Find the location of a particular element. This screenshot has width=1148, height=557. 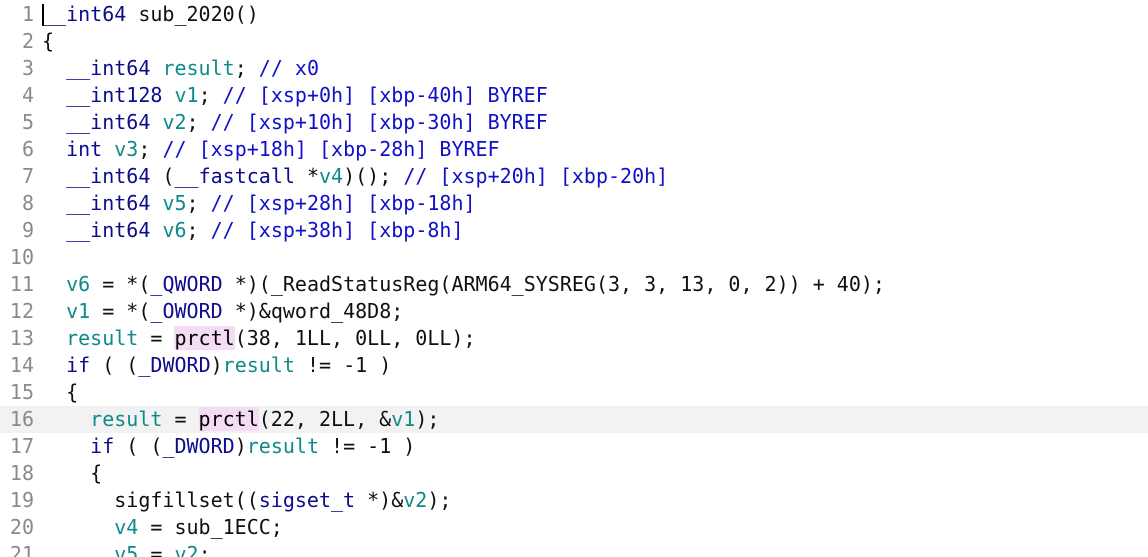

code-text: result = prctl(38, 1LL, 0LL, 0LL); is located at coordinates (259, 338).